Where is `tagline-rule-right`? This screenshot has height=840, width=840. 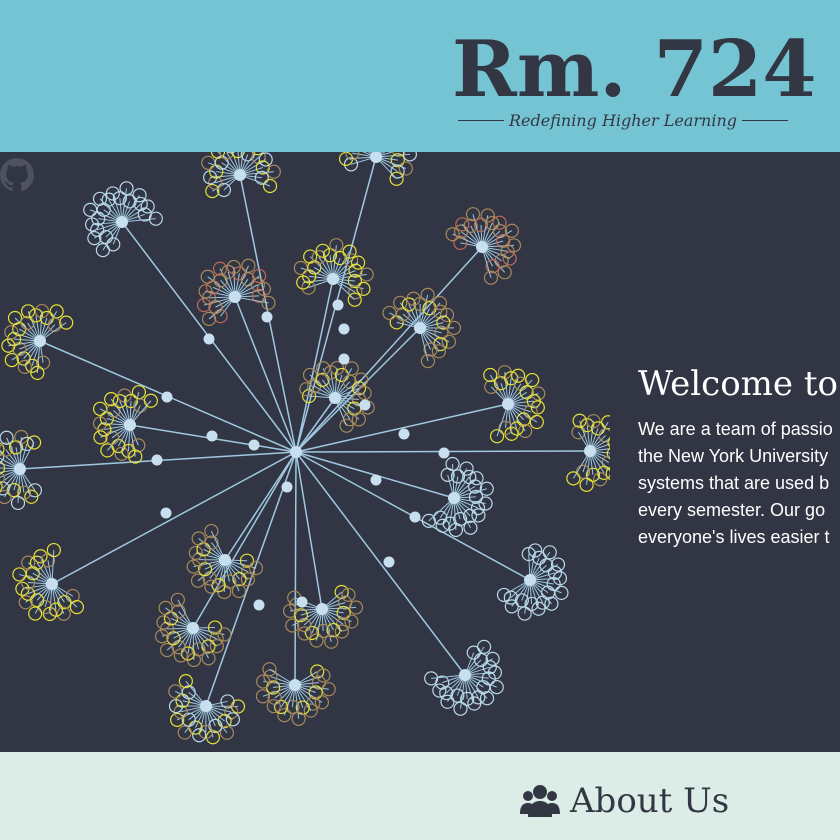
tagline-rule-right is located at coordinates (765, 120).